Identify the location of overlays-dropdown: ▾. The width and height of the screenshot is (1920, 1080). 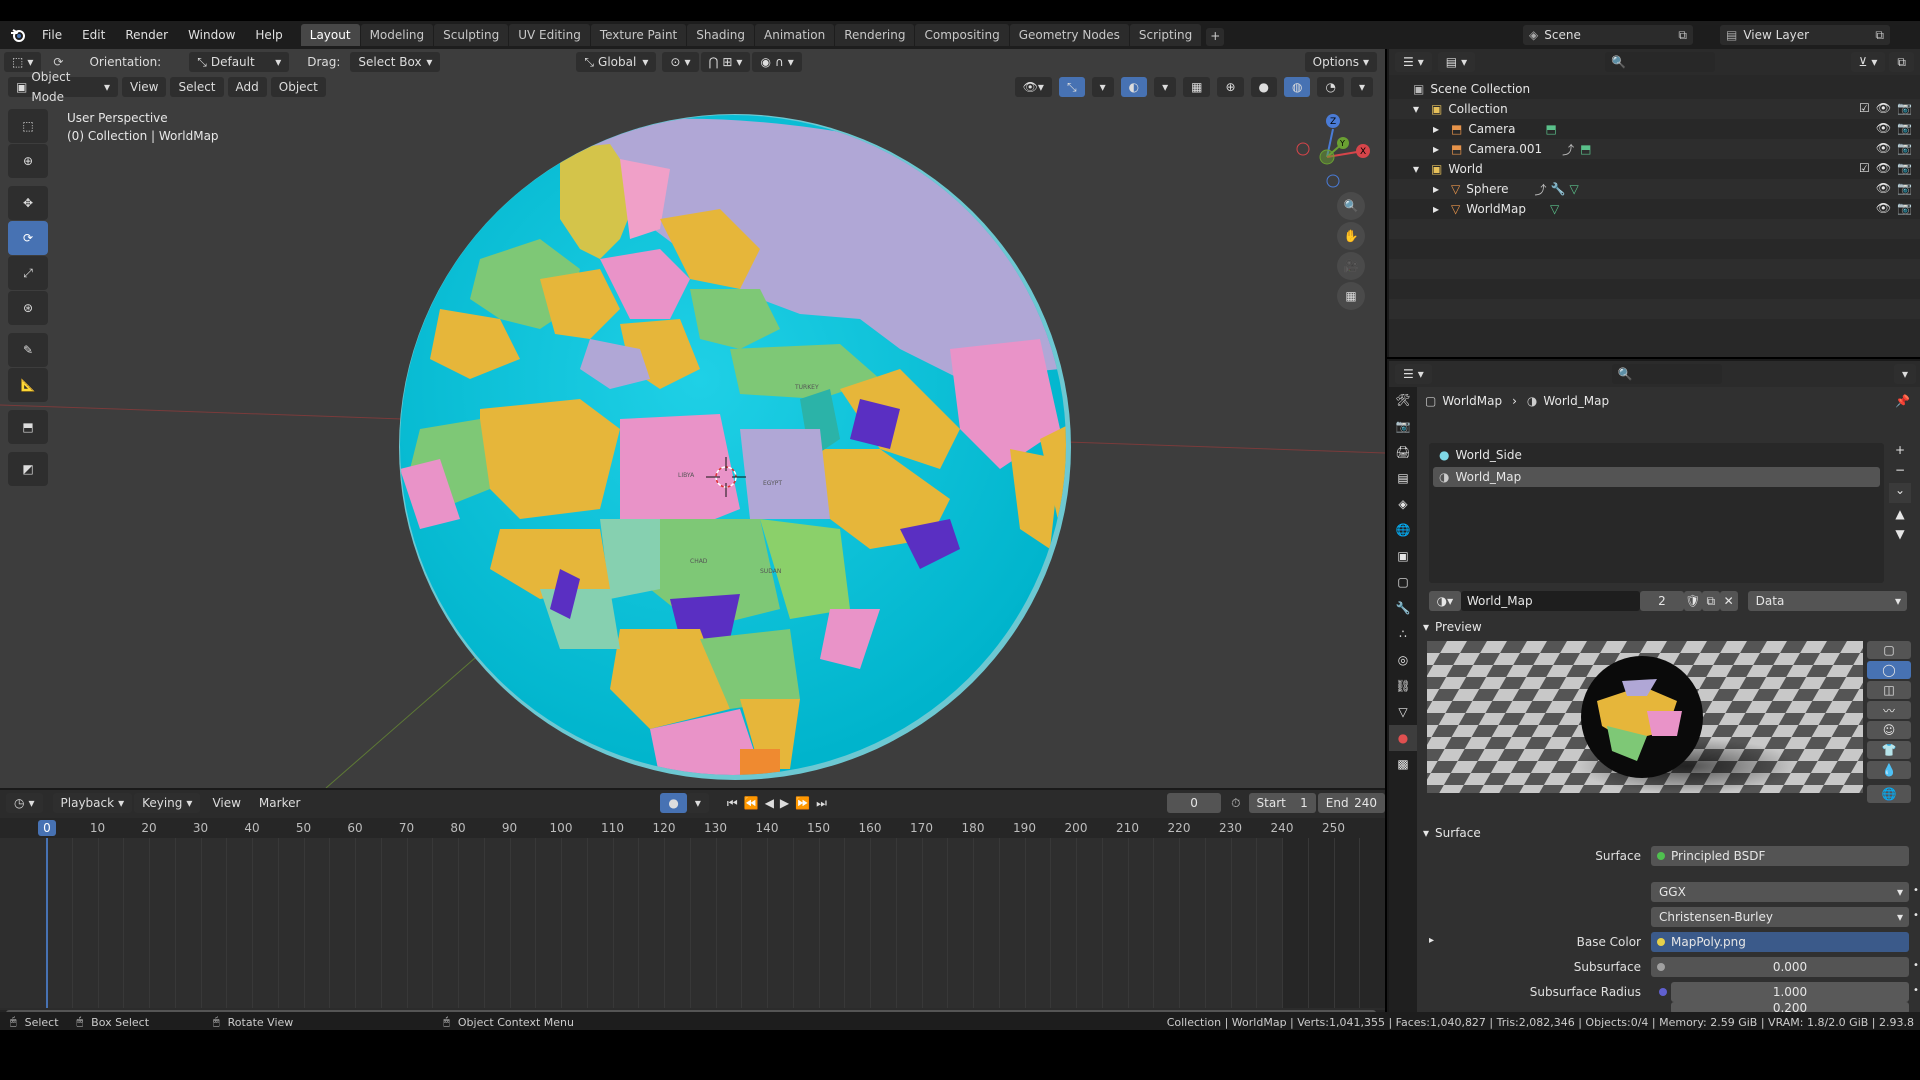
(1165, 87).